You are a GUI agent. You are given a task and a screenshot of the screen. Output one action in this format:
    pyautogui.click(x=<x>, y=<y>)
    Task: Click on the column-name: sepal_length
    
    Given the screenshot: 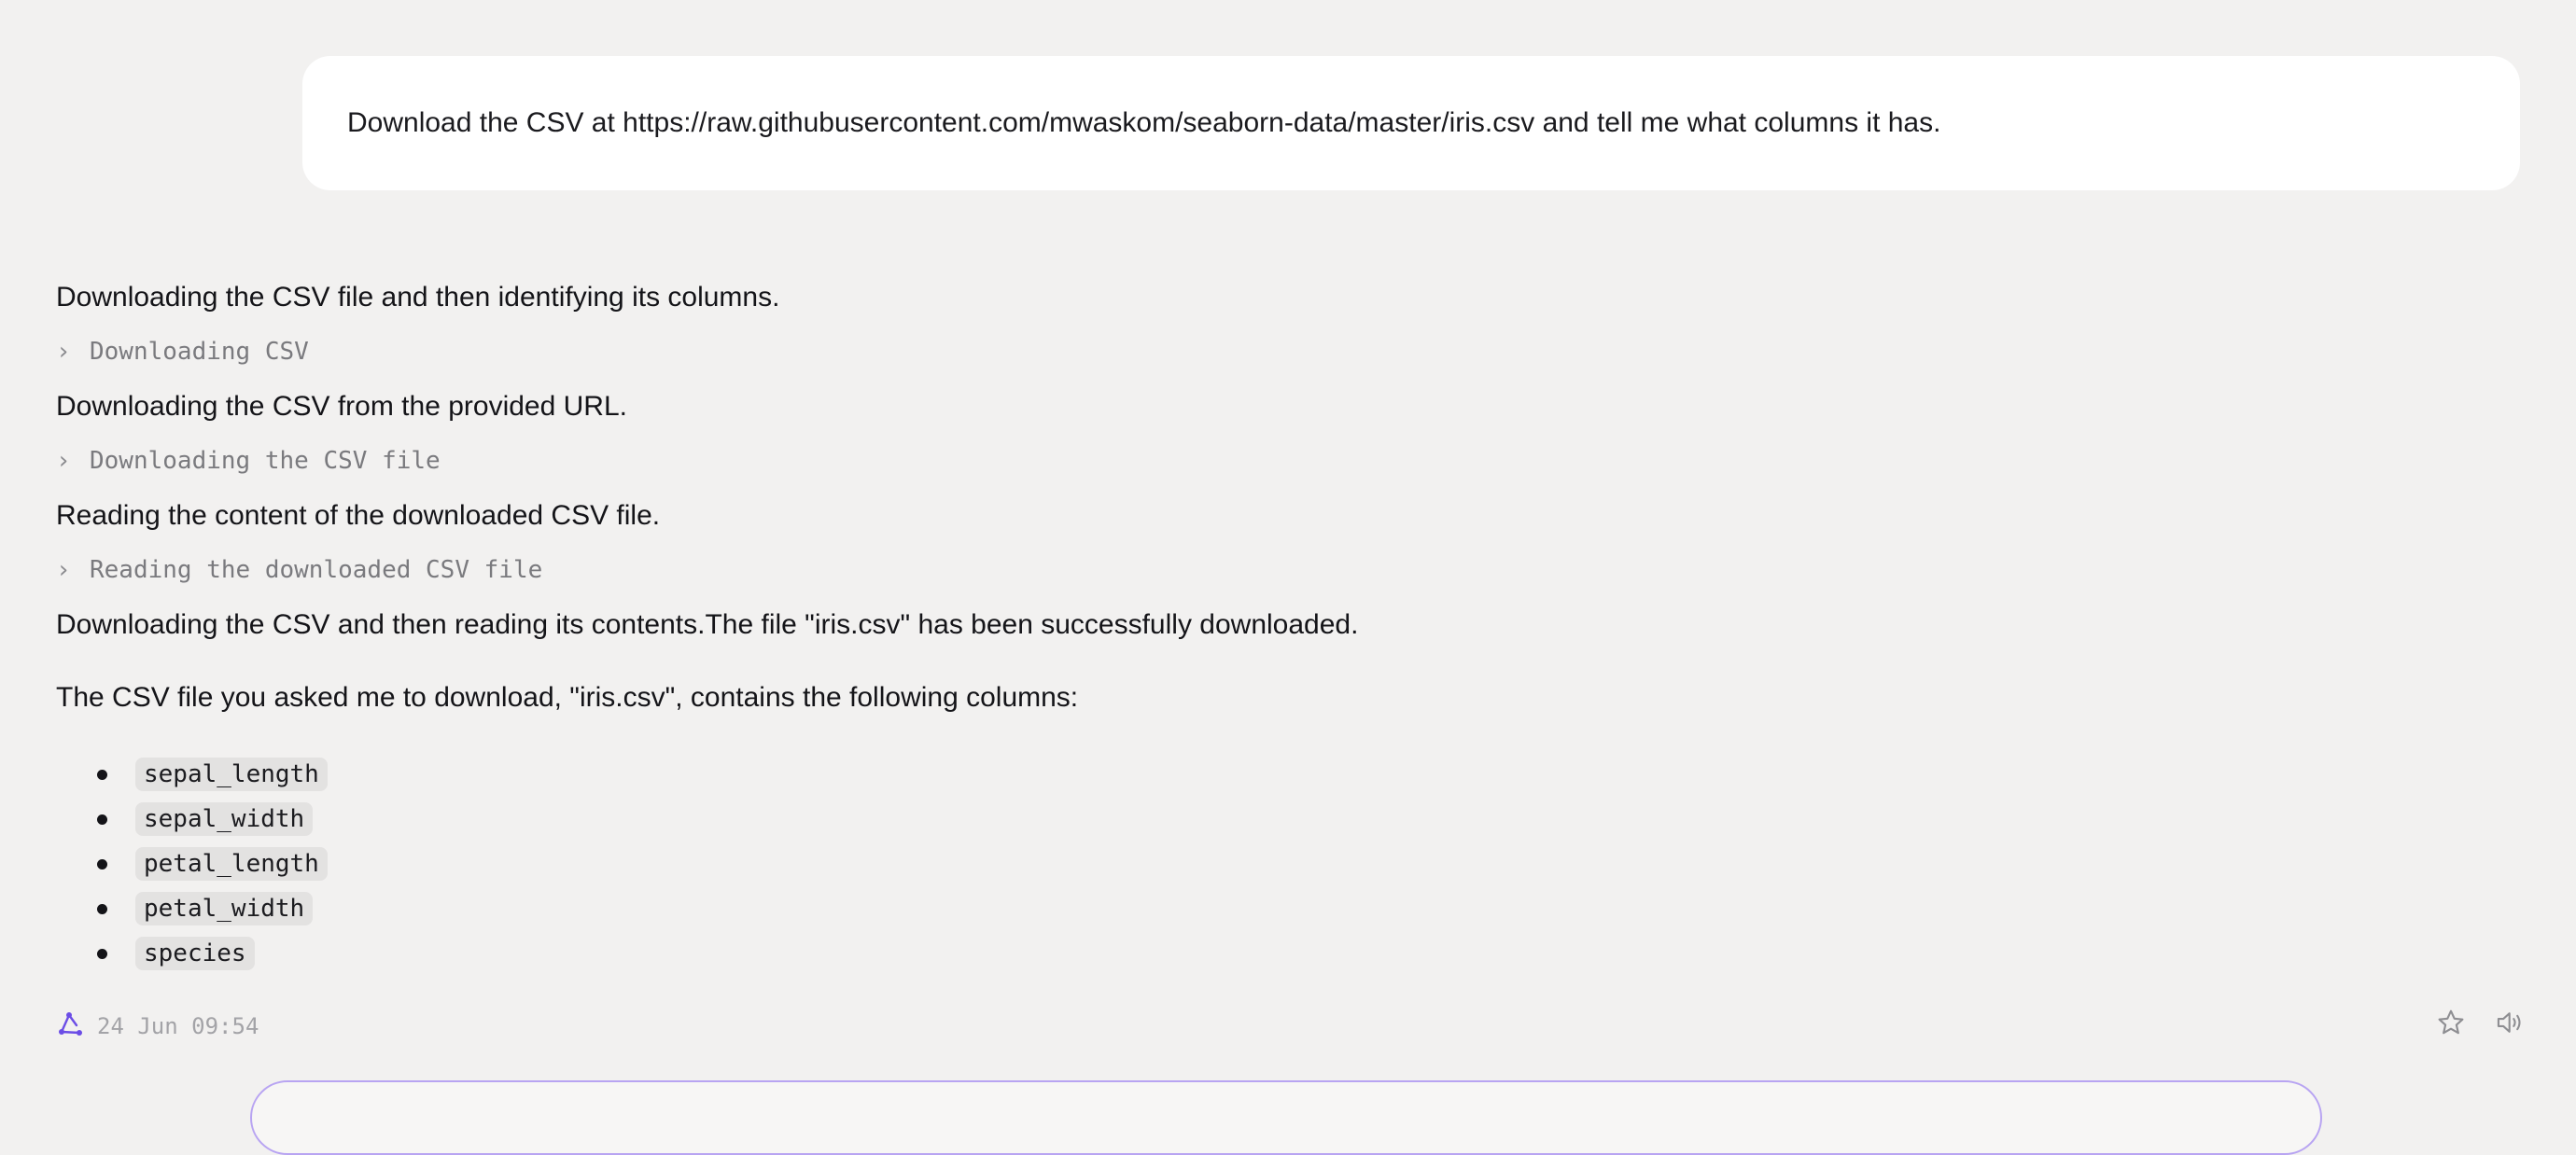 What is the action you would take?
    pyautogui.click(x=231, y=774)
    